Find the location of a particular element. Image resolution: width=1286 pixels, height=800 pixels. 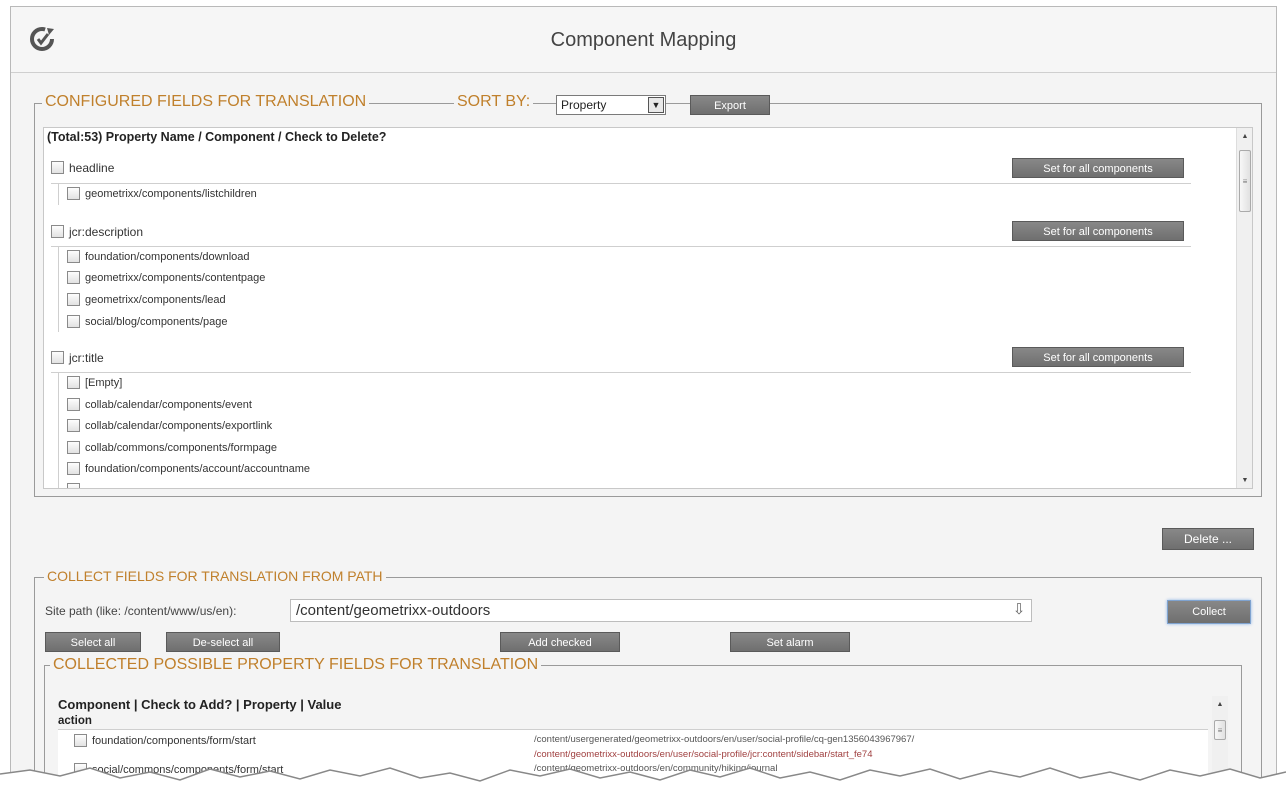

list-item: [Empty] is located at coordinates (94, 382).